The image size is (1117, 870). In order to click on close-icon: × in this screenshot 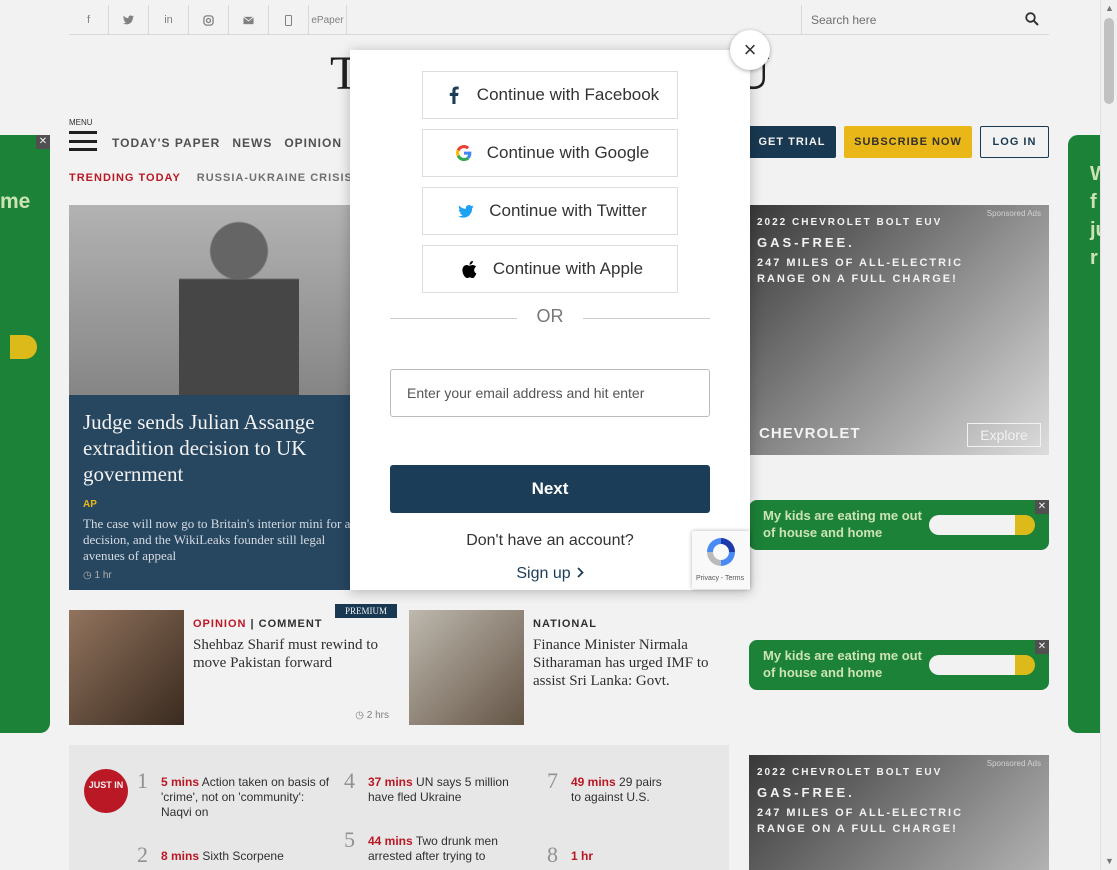, I will do `click(750, 49)`.